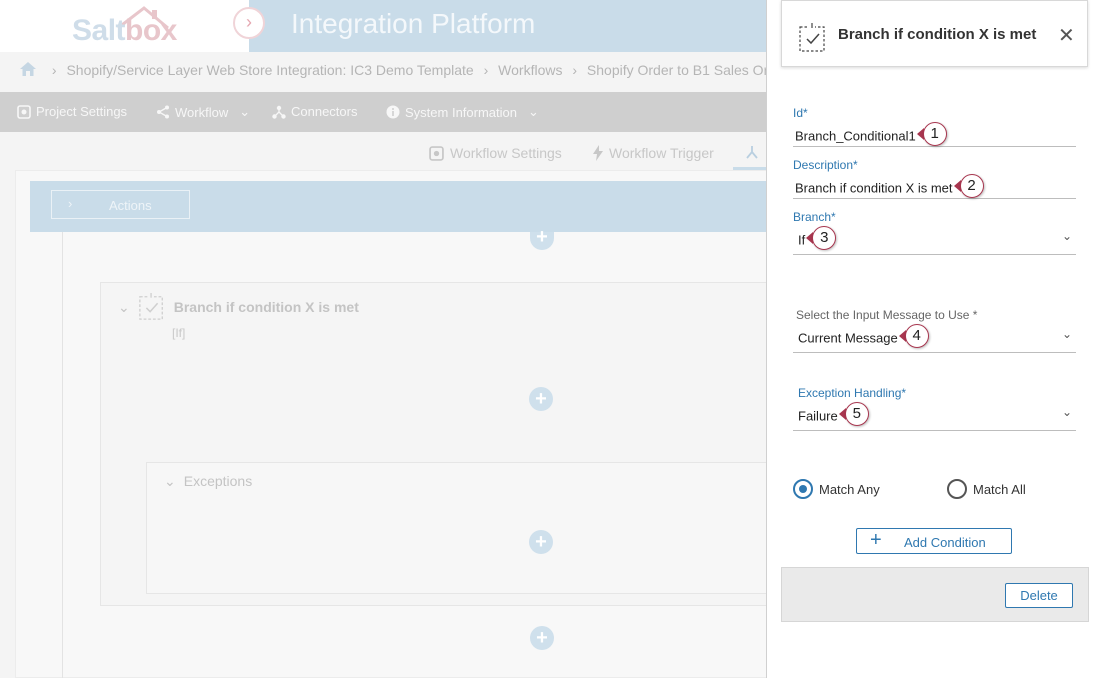 Image resolution: width=1103 pixels, height=678 pixels. I want to click on panel-footer: Delete, so click(935, 594).